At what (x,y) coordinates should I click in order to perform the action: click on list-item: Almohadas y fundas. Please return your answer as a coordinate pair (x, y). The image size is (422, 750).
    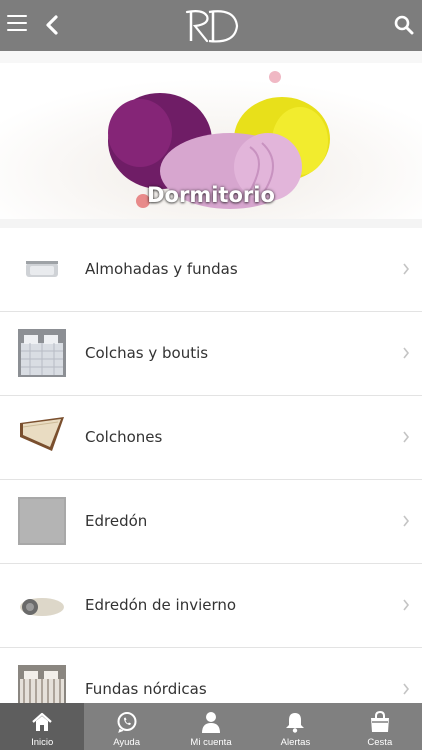
    Looking at the image, I should click on (211, 270).